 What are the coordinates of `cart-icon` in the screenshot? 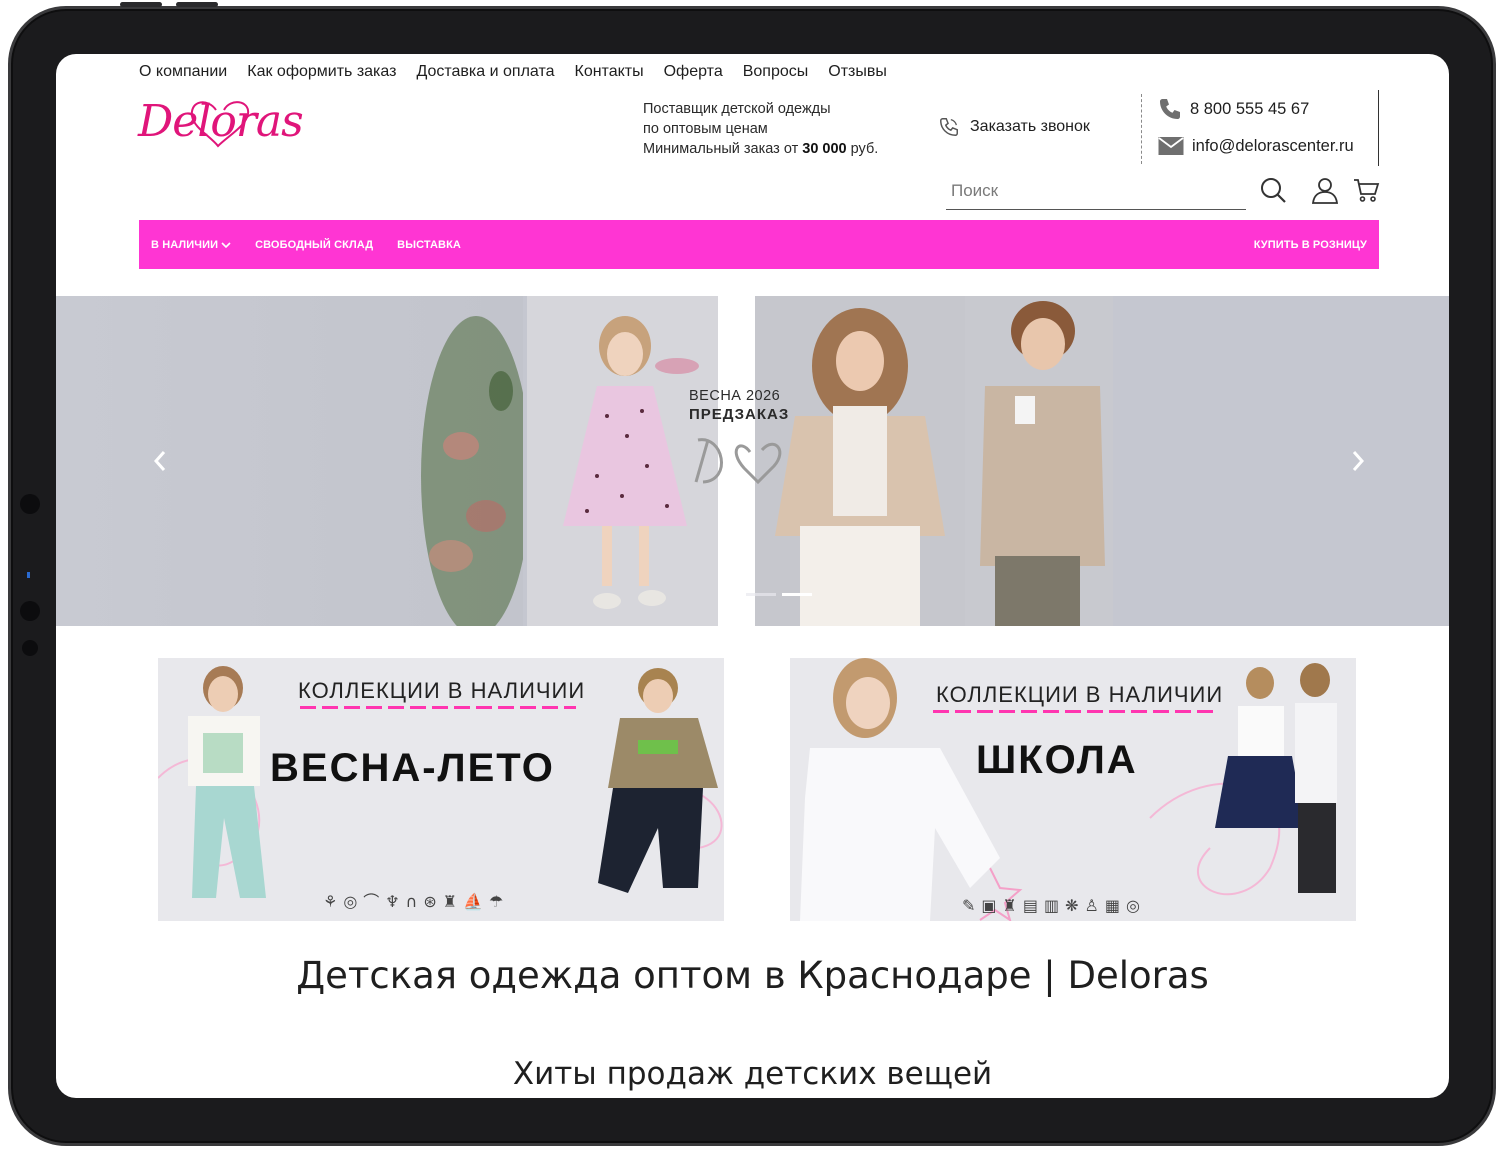 It's located at (1367, 190).